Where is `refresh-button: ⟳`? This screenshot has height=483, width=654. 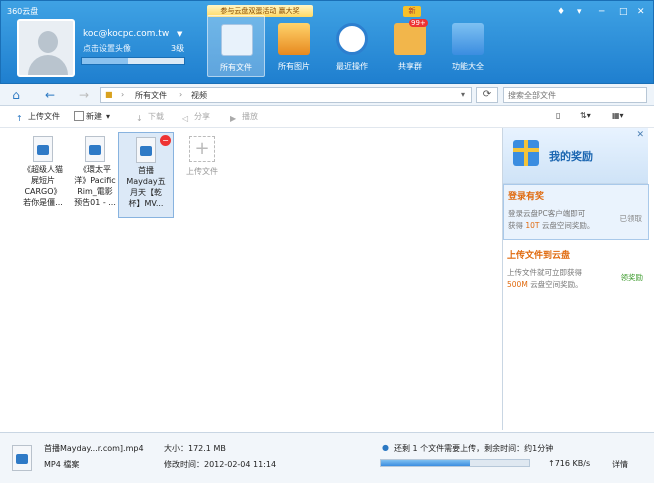 refresh-button: ⟳ is located at coordinates (487, 95).